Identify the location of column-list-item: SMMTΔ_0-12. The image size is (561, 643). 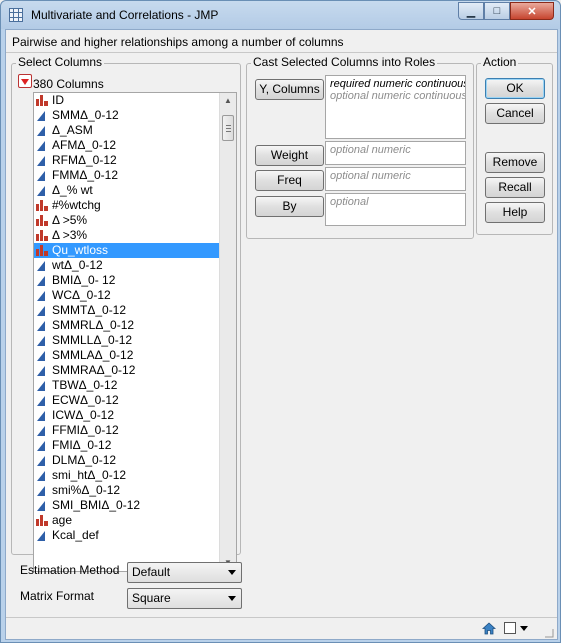
(126, 310).